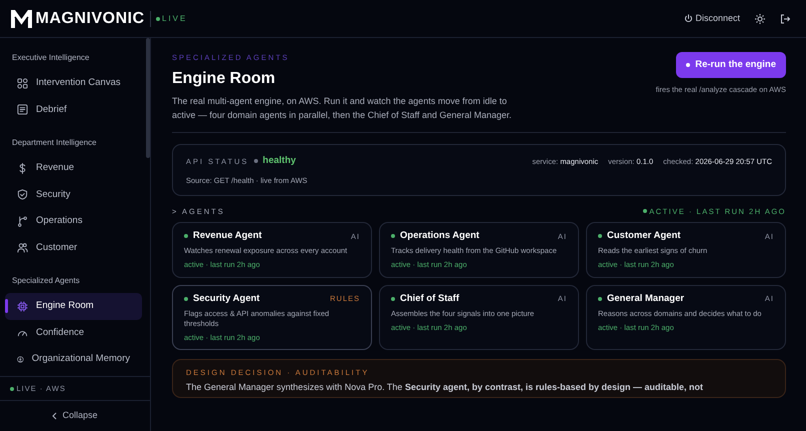 The image size is (806, 431). What do you see at coordinates (46, 281) in the screenshot?
I see `section-heading: Specialized Agents` at bounding box center [46, 281].